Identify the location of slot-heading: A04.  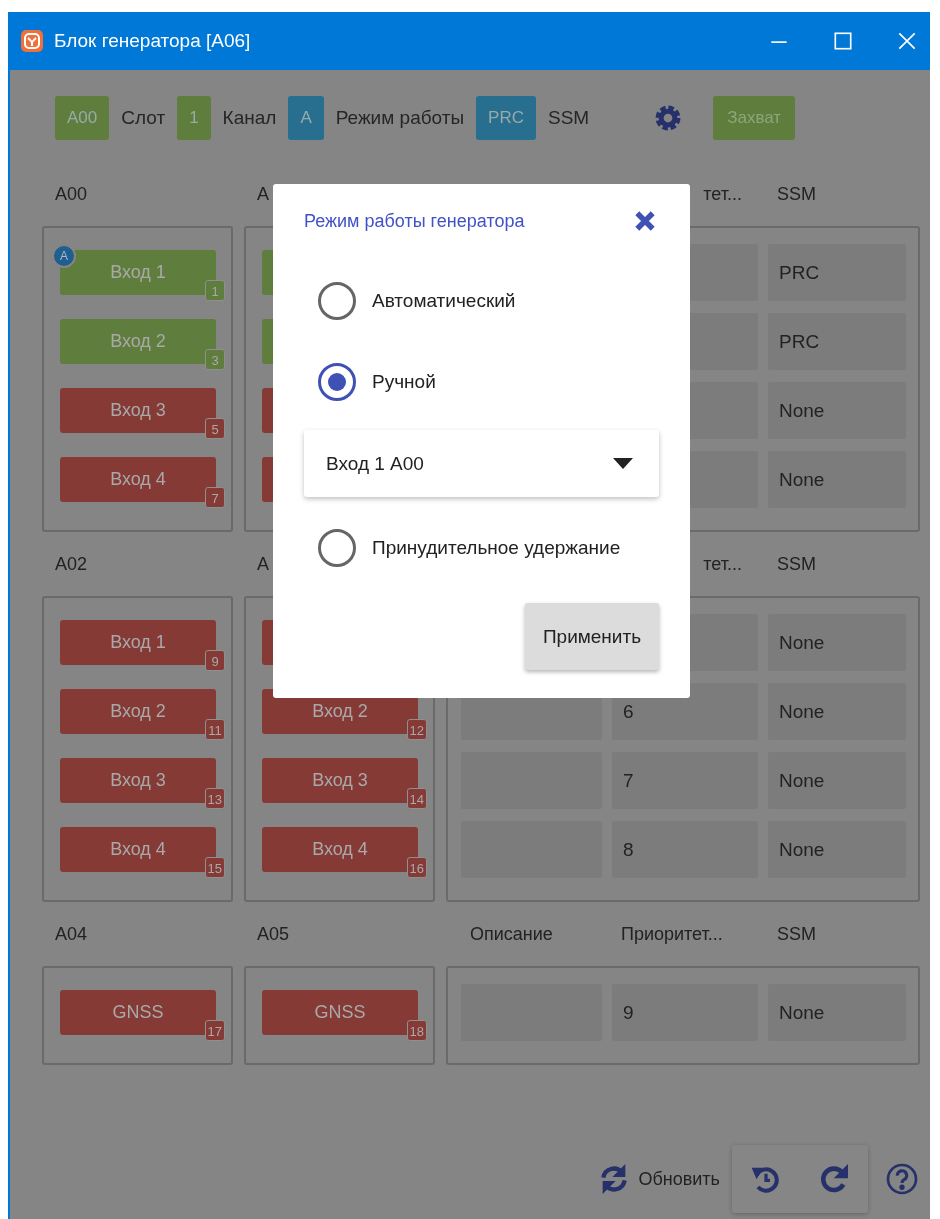
(71, 934).